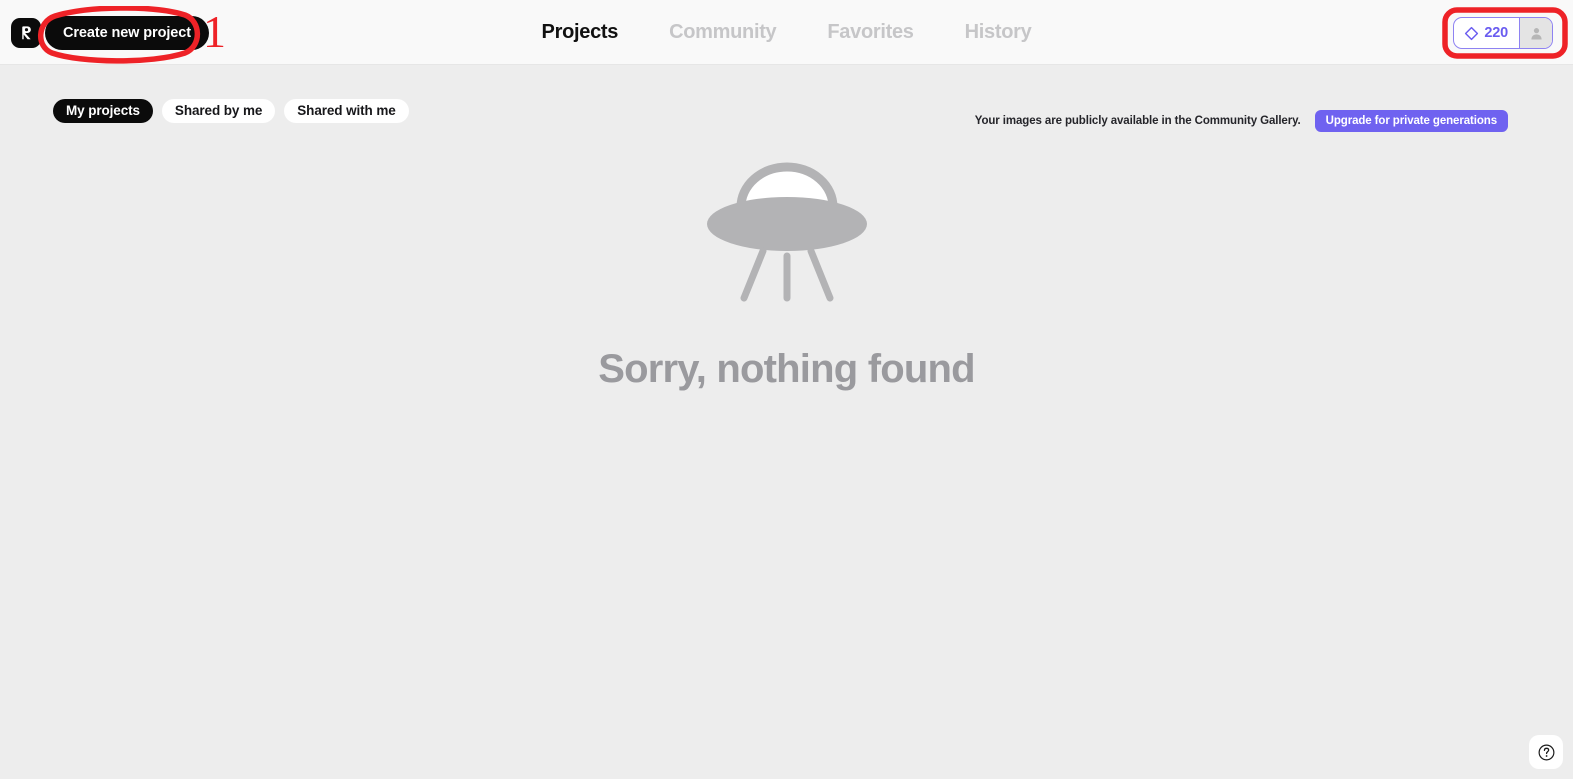 Image resolution: width=1573 pixels, height=779 pixels. I want to click on diamond-credit-icon, so click(1472, 33).